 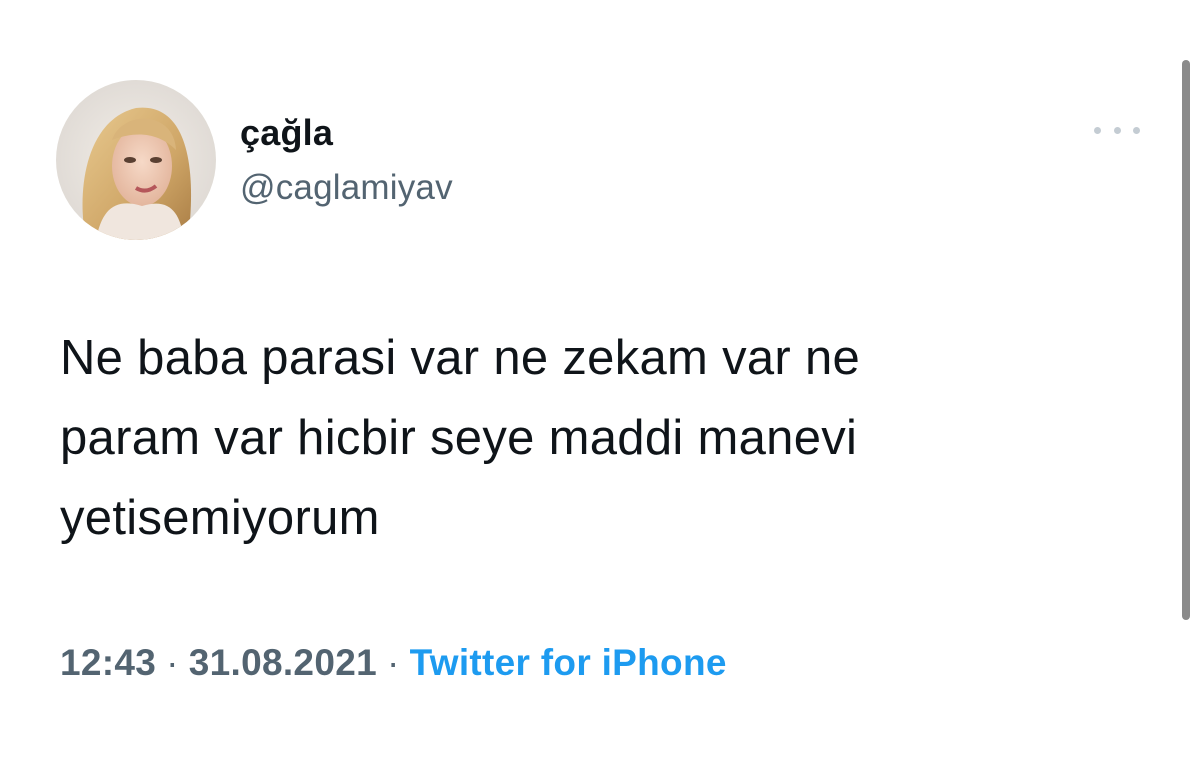 I want to click on tweet-date: 31.08.2021, so click(x=283, y=662).